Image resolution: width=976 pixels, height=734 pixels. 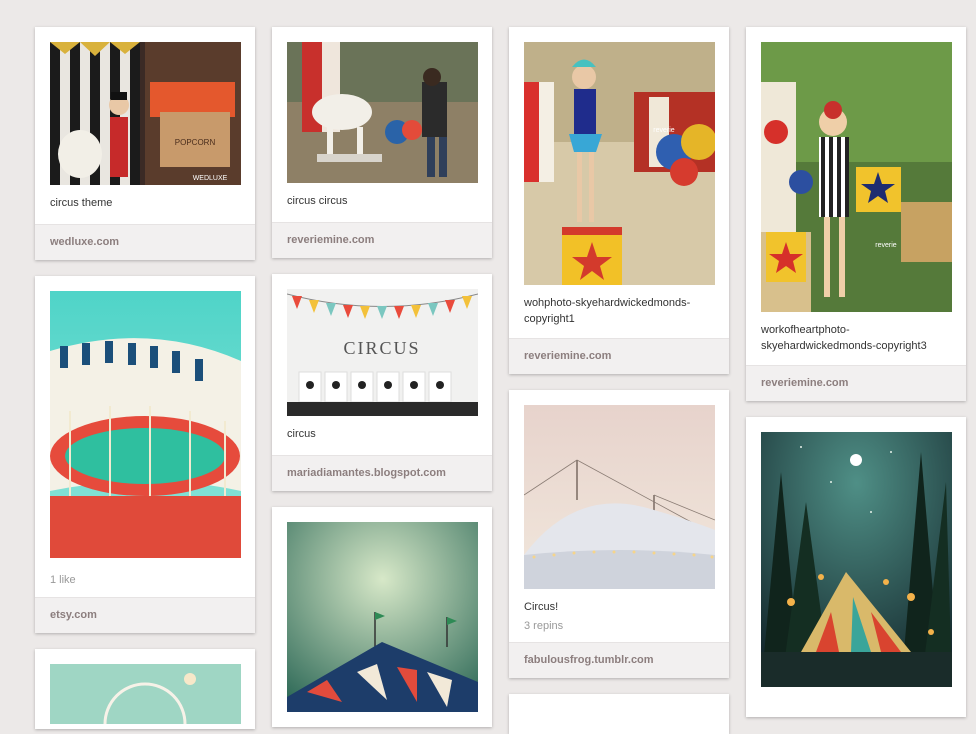 I want to click on pin-card: POPCORN WEDLUXE circus theme wedluxe.com, so click(x=145, y=143).